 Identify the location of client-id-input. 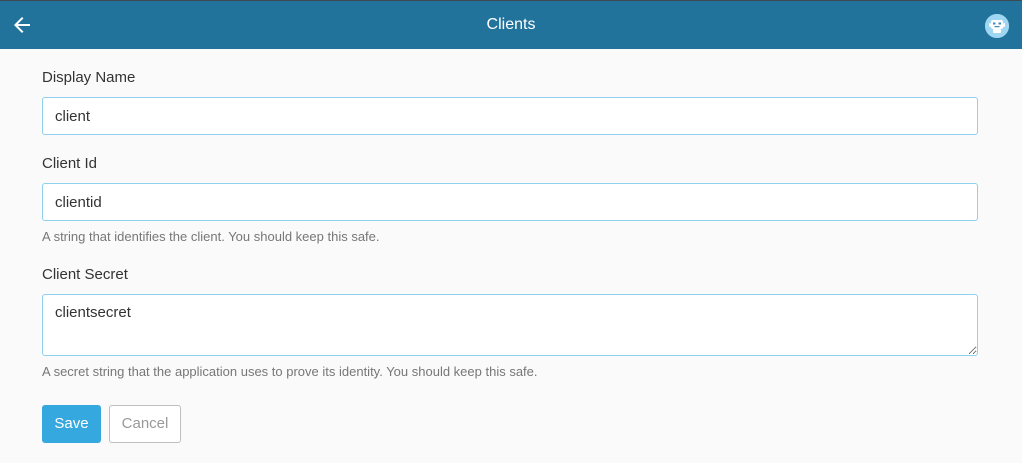
(510, 202).